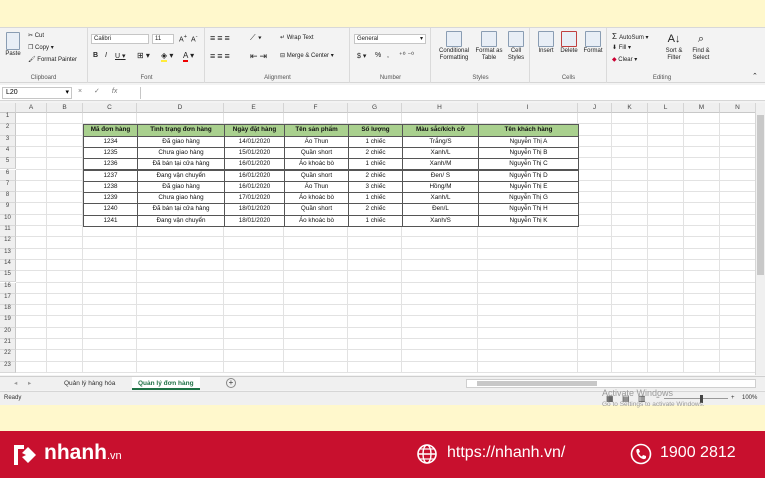 This screenshot has width=765, height=478. I want to click on website-url: https://nhanh.vn/, so click(506, 453).